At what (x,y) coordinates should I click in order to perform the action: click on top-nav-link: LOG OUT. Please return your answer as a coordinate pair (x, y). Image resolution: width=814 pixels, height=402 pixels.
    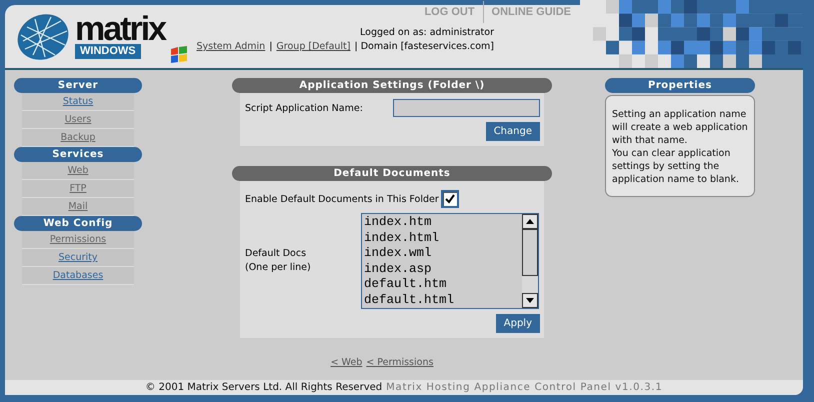
    Looking at the image, I should click on (449, 12).